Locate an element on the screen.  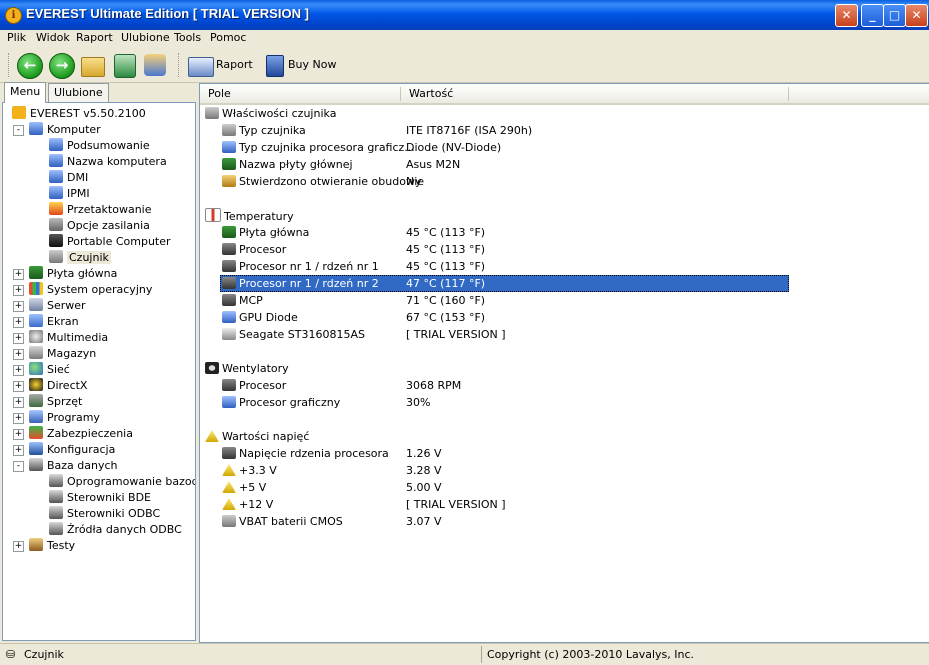
value-cell: 30% is located at coordinates (418, 403).